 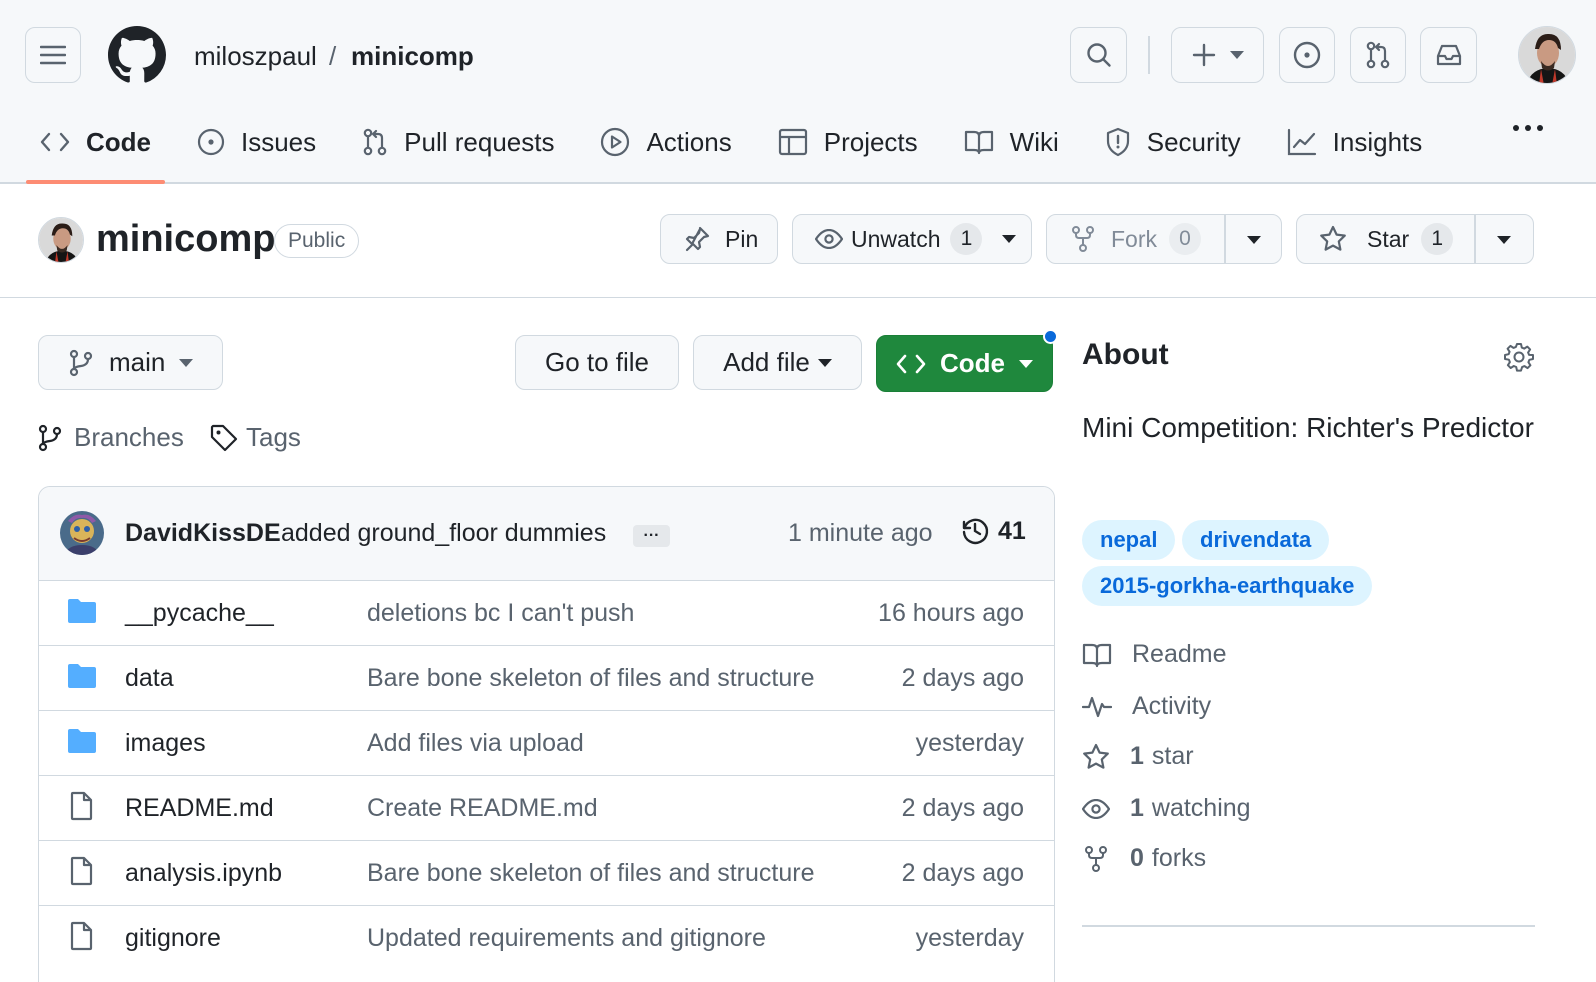 What do you see at coordinates (199, 613) in the screenshot?
I see `file-name: __pycache__` at bounding box center [199, 613].